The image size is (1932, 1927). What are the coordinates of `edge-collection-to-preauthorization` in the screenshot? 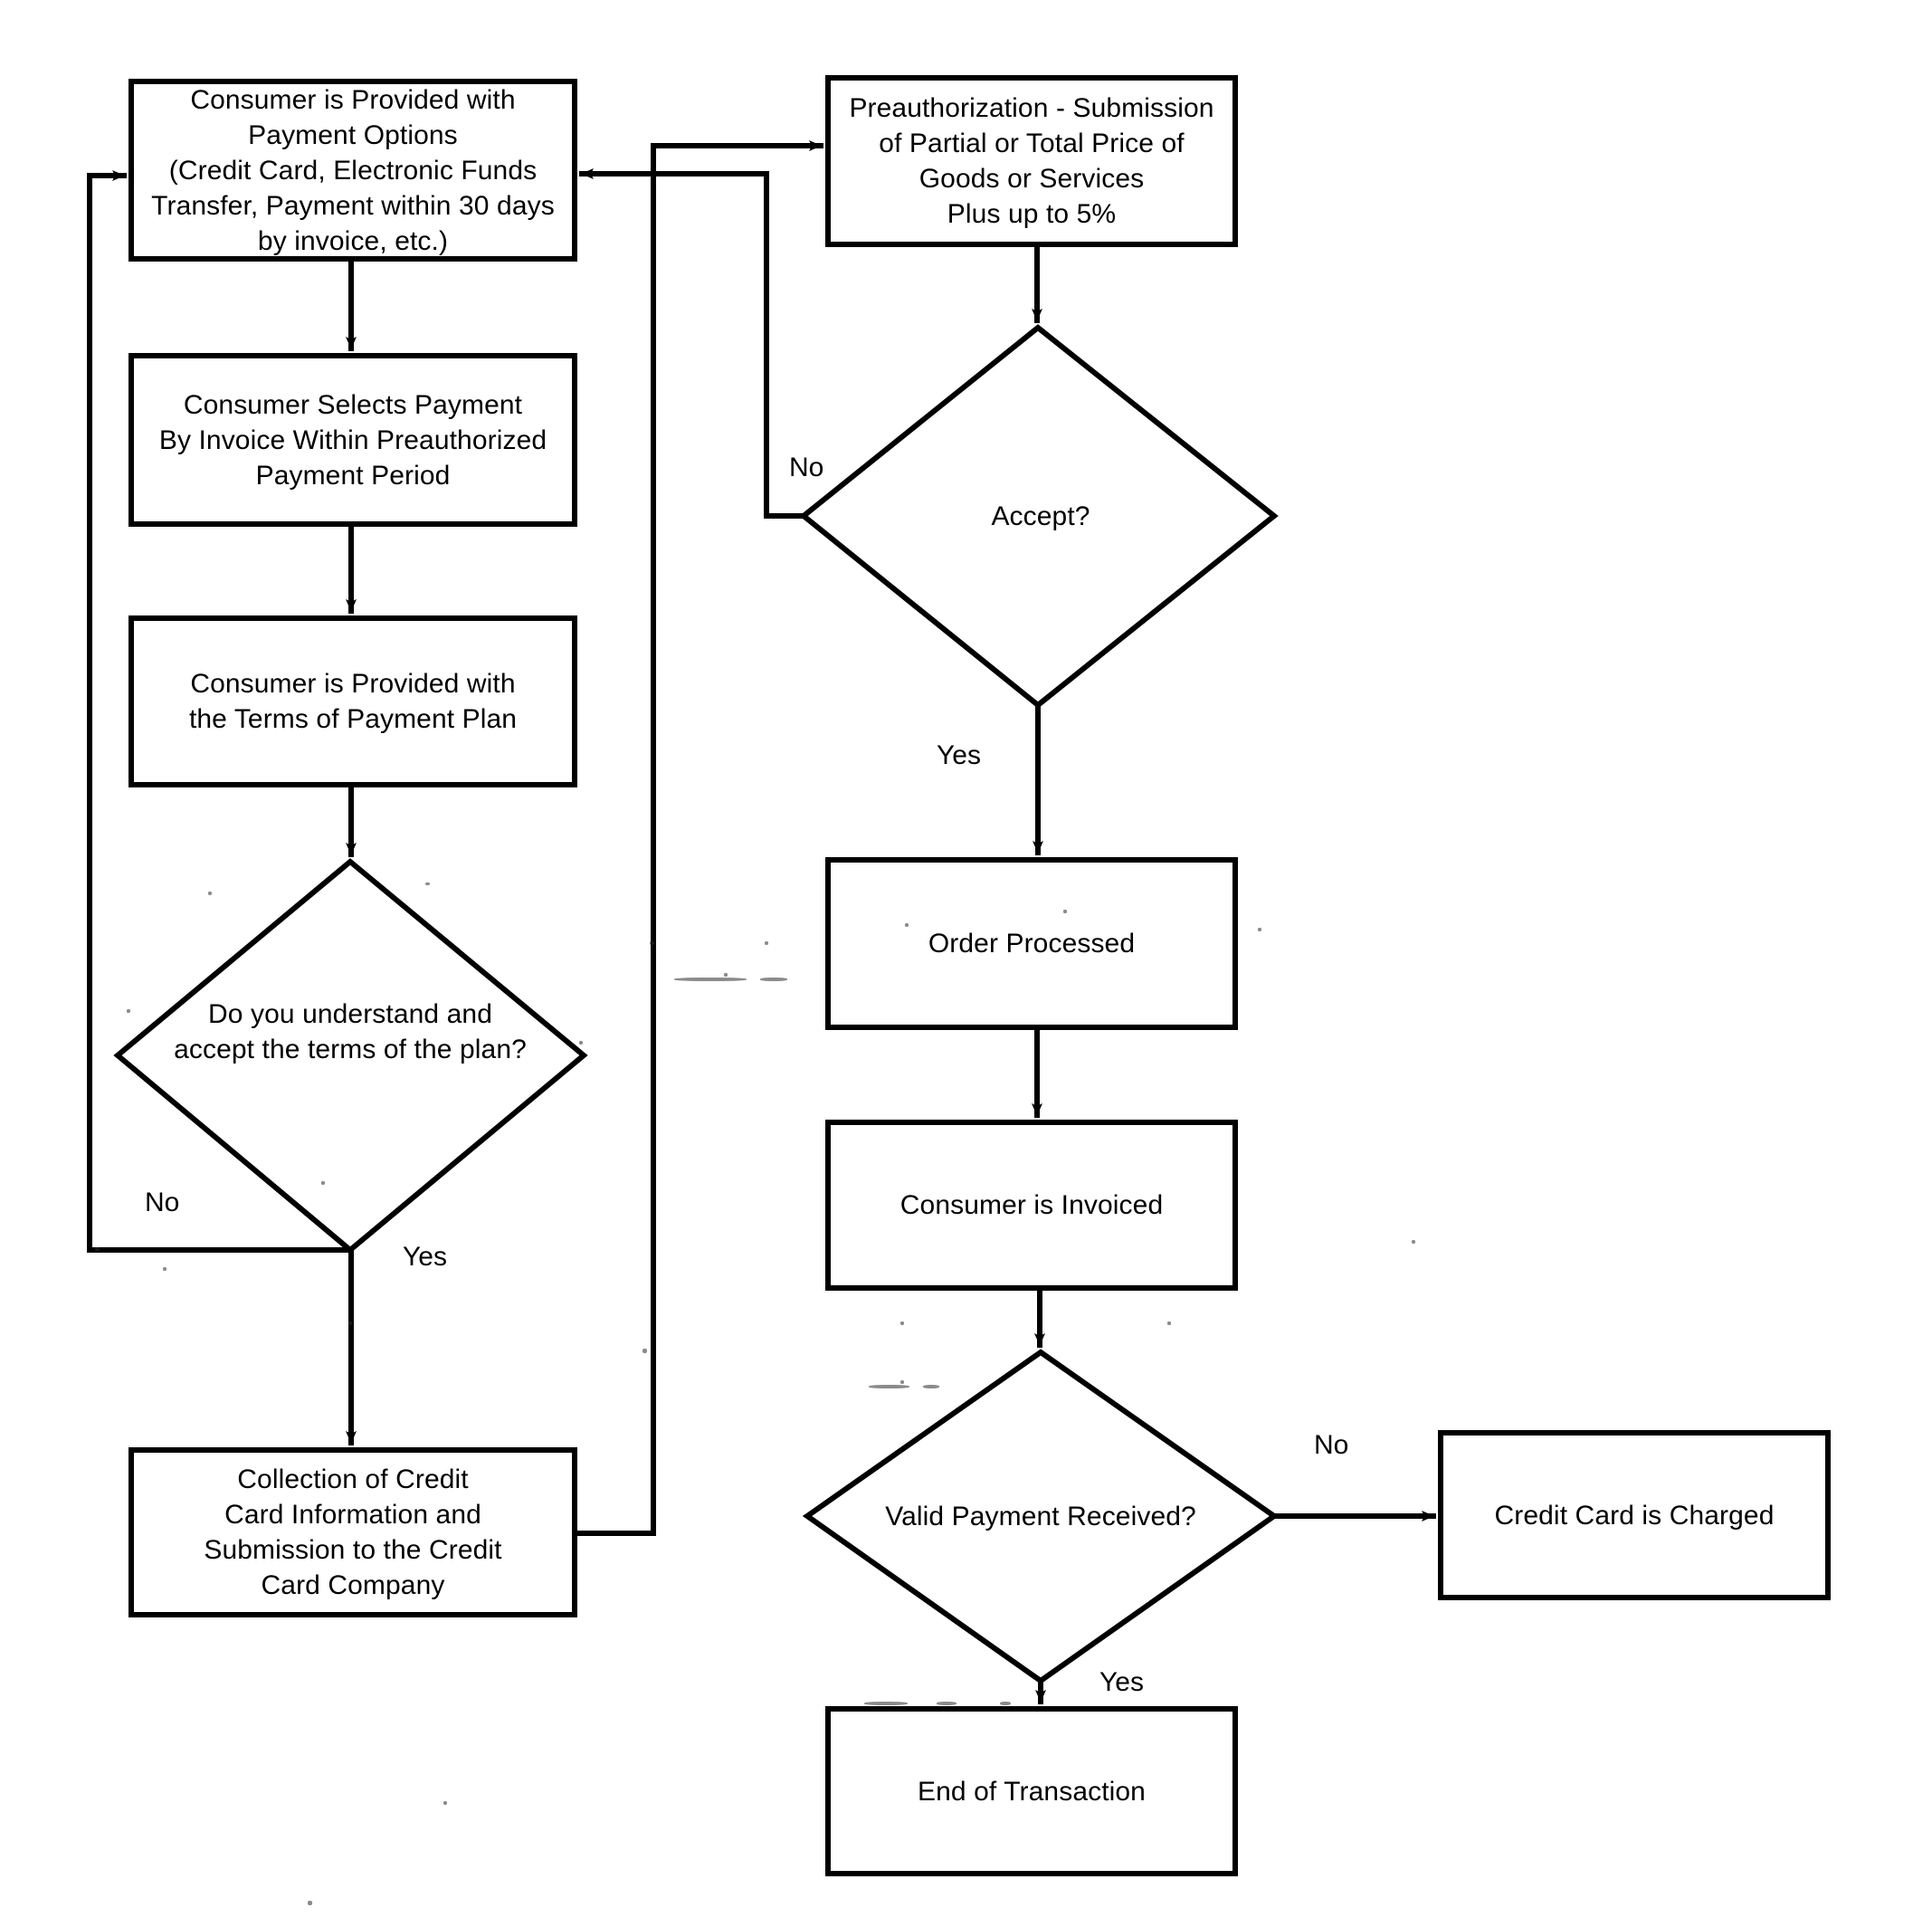 It's located at (697, 838).